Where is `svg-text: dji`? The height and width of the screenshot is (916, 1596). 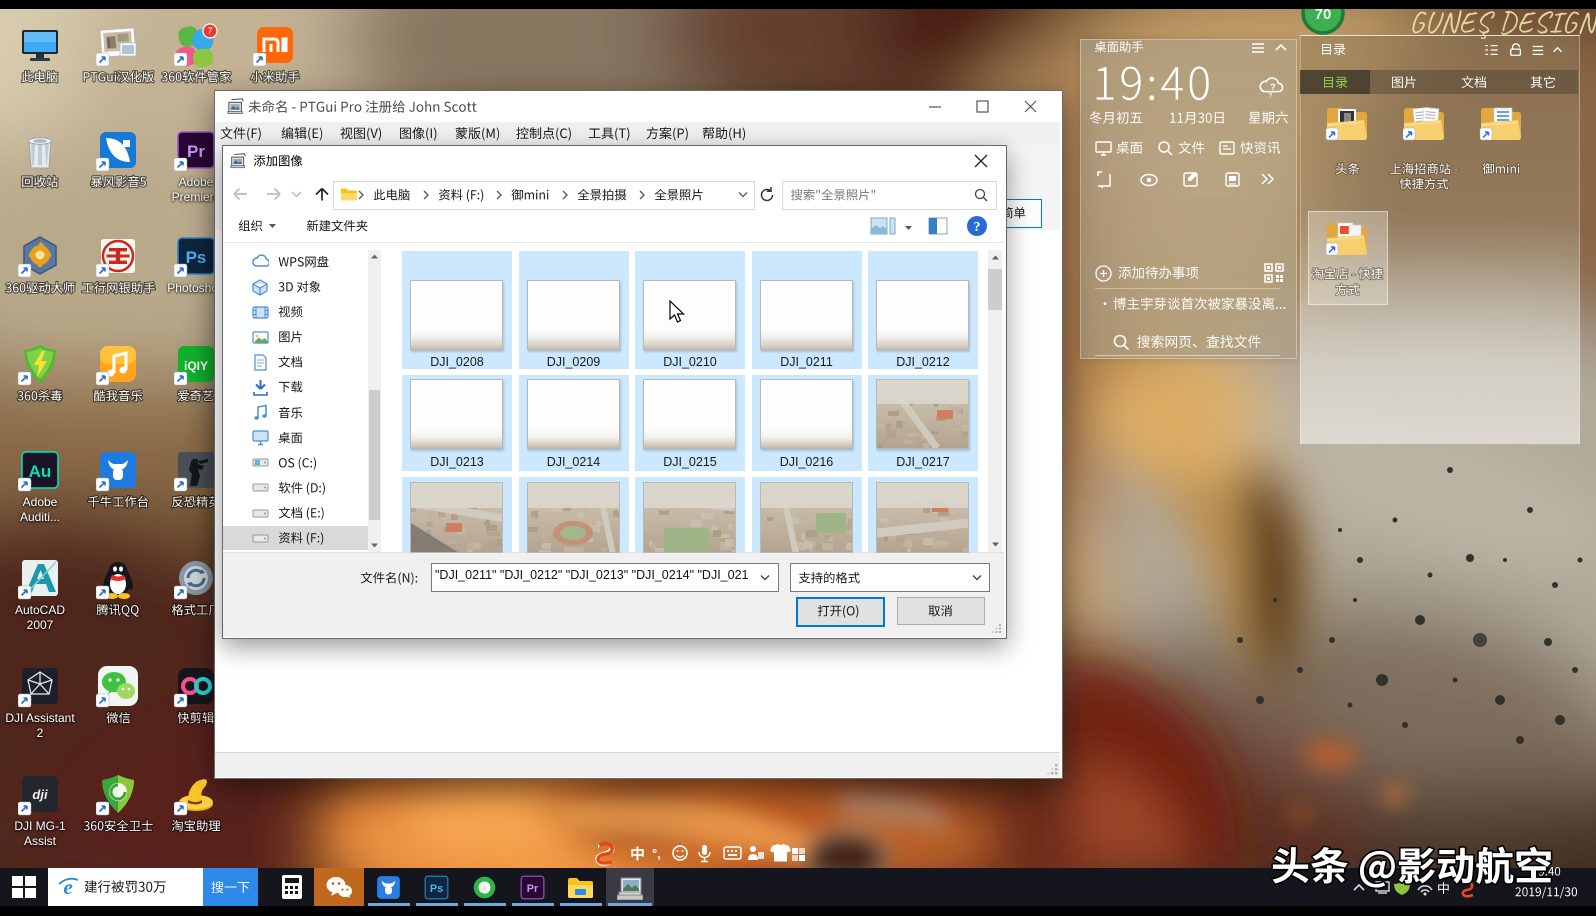 svg-text: dji is located at coordinates (40, 794).